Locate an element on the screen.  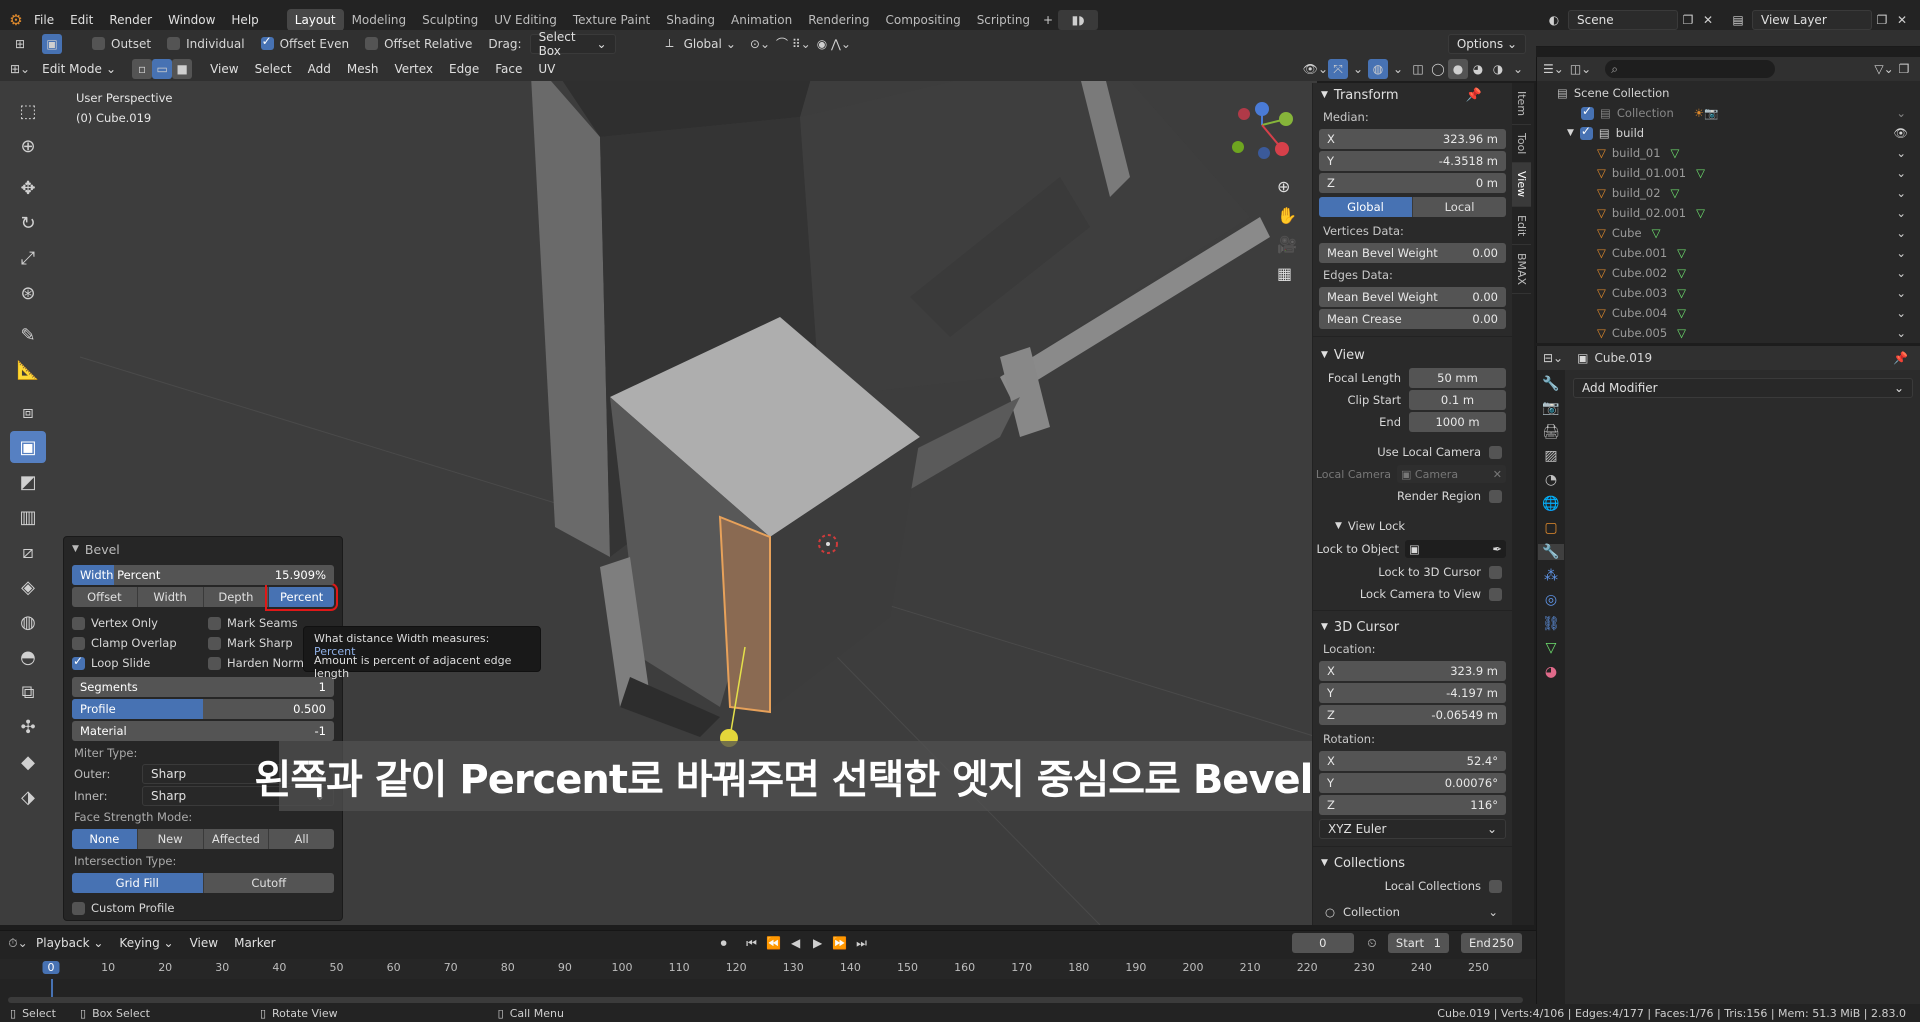
menu-file: File is located at coordinates (44, 20).